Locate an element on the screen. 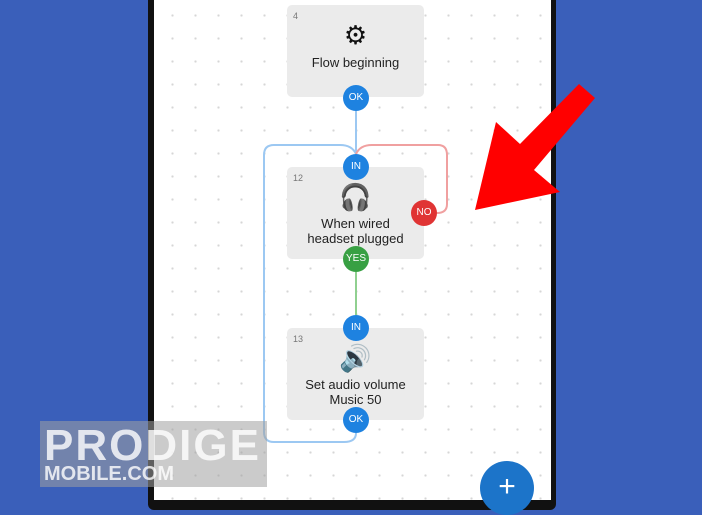 The width and height of the screenshot is (702, 515). node-label-line2: Music 50 is located at coordinates (355, 399).